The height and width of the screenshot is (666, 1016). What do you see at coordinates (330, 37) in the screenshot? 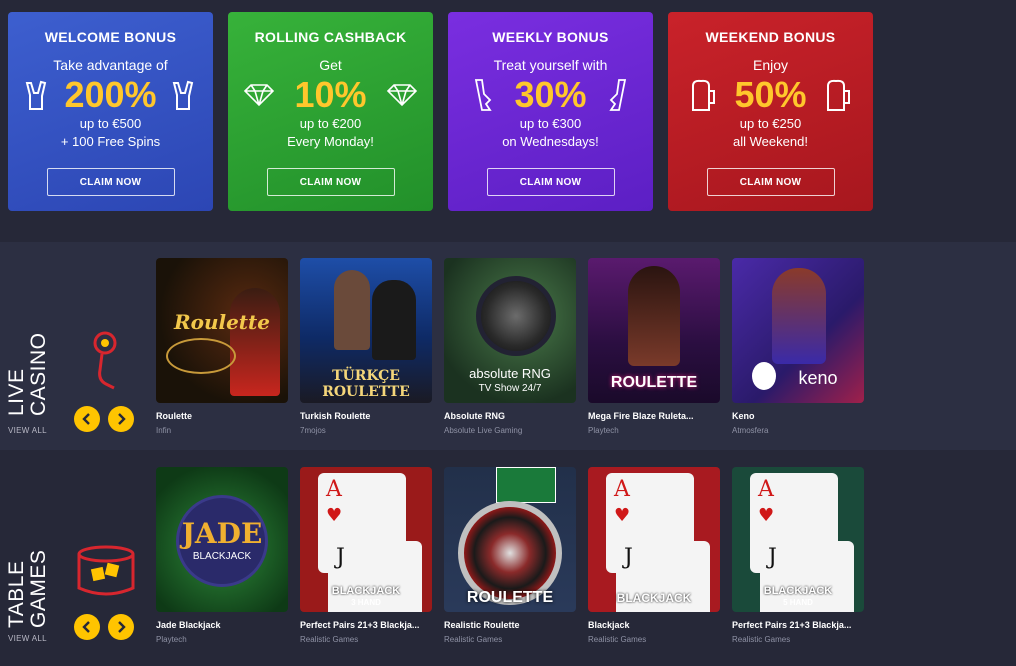
I see `bonus-title: ROLLING CASHBACK` at bounding box center [330, 37].